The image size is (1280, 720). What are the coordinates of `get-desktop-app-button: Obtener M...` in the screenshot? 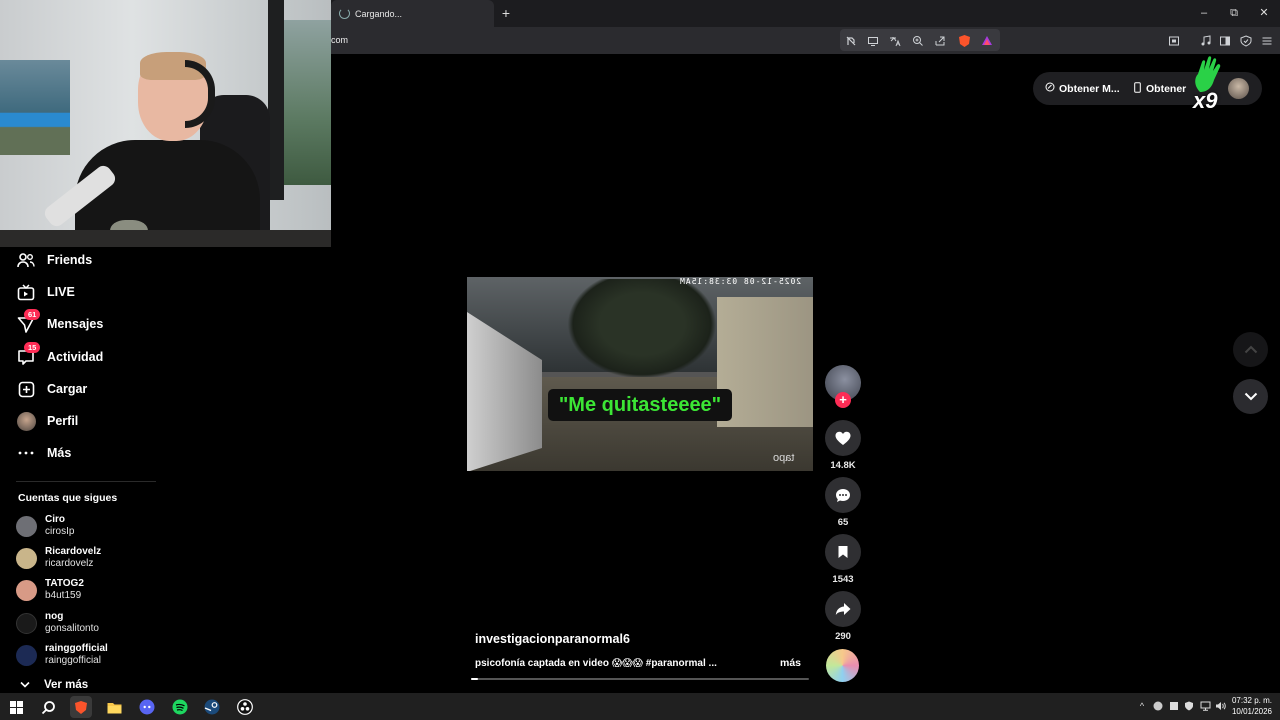 It's located at (1082, 88).